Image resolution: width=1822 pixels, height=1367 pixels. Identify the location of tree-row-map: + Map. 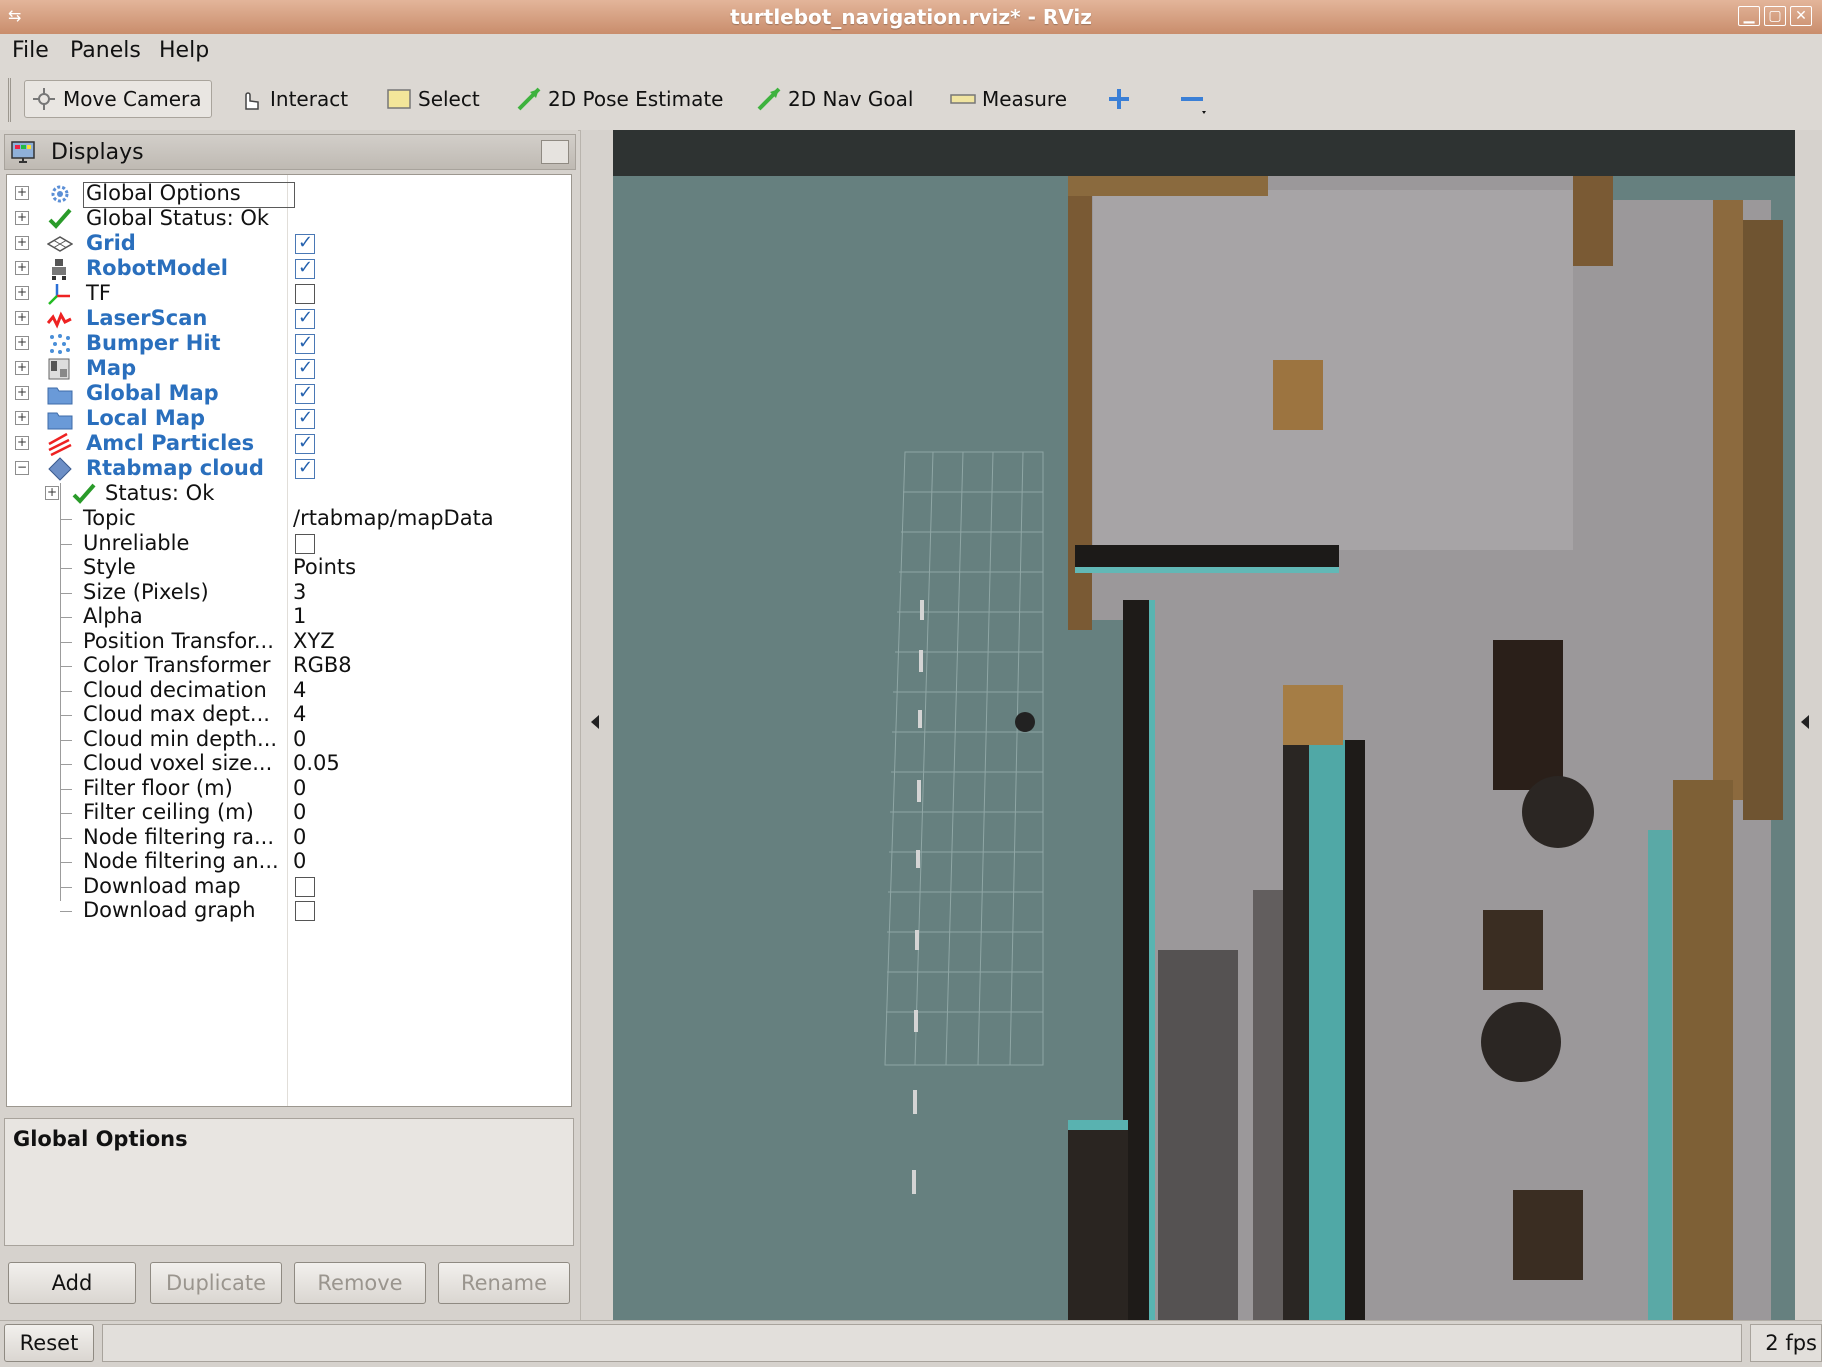
(289, 369).